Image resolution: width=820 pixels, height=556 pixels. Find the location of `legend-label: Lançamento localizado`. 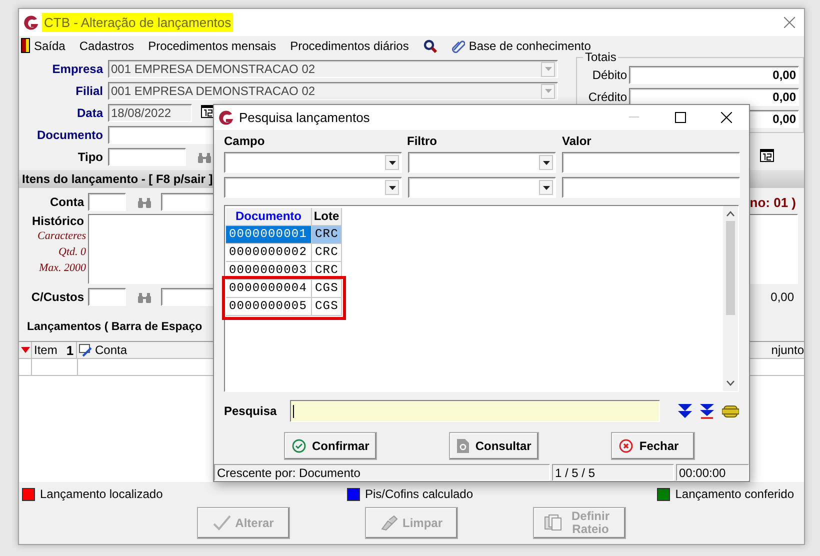

legend-label: Lançamento localizado is located at coordinates (101, 494).